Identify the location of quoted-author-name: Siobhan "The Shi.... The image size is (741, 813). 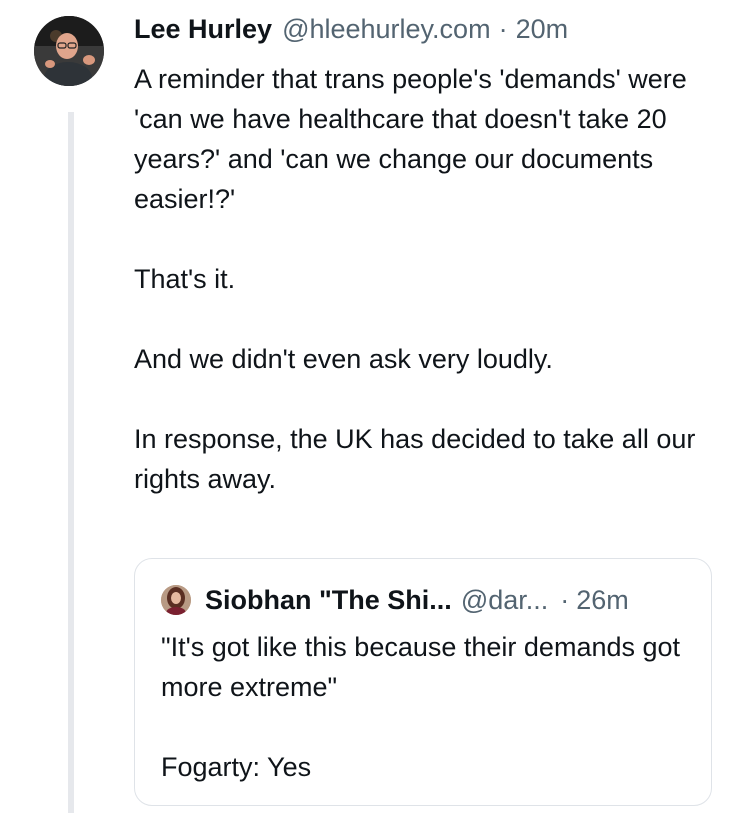
(328, 599).